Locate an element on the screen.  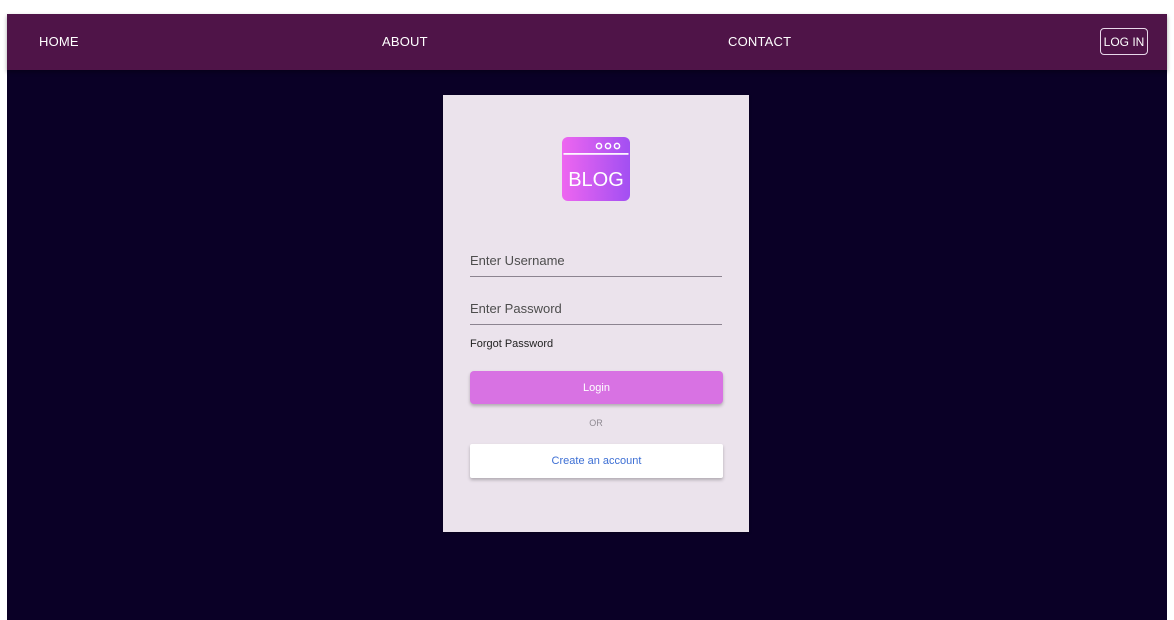
password-field is located at coordinates (596, 310).